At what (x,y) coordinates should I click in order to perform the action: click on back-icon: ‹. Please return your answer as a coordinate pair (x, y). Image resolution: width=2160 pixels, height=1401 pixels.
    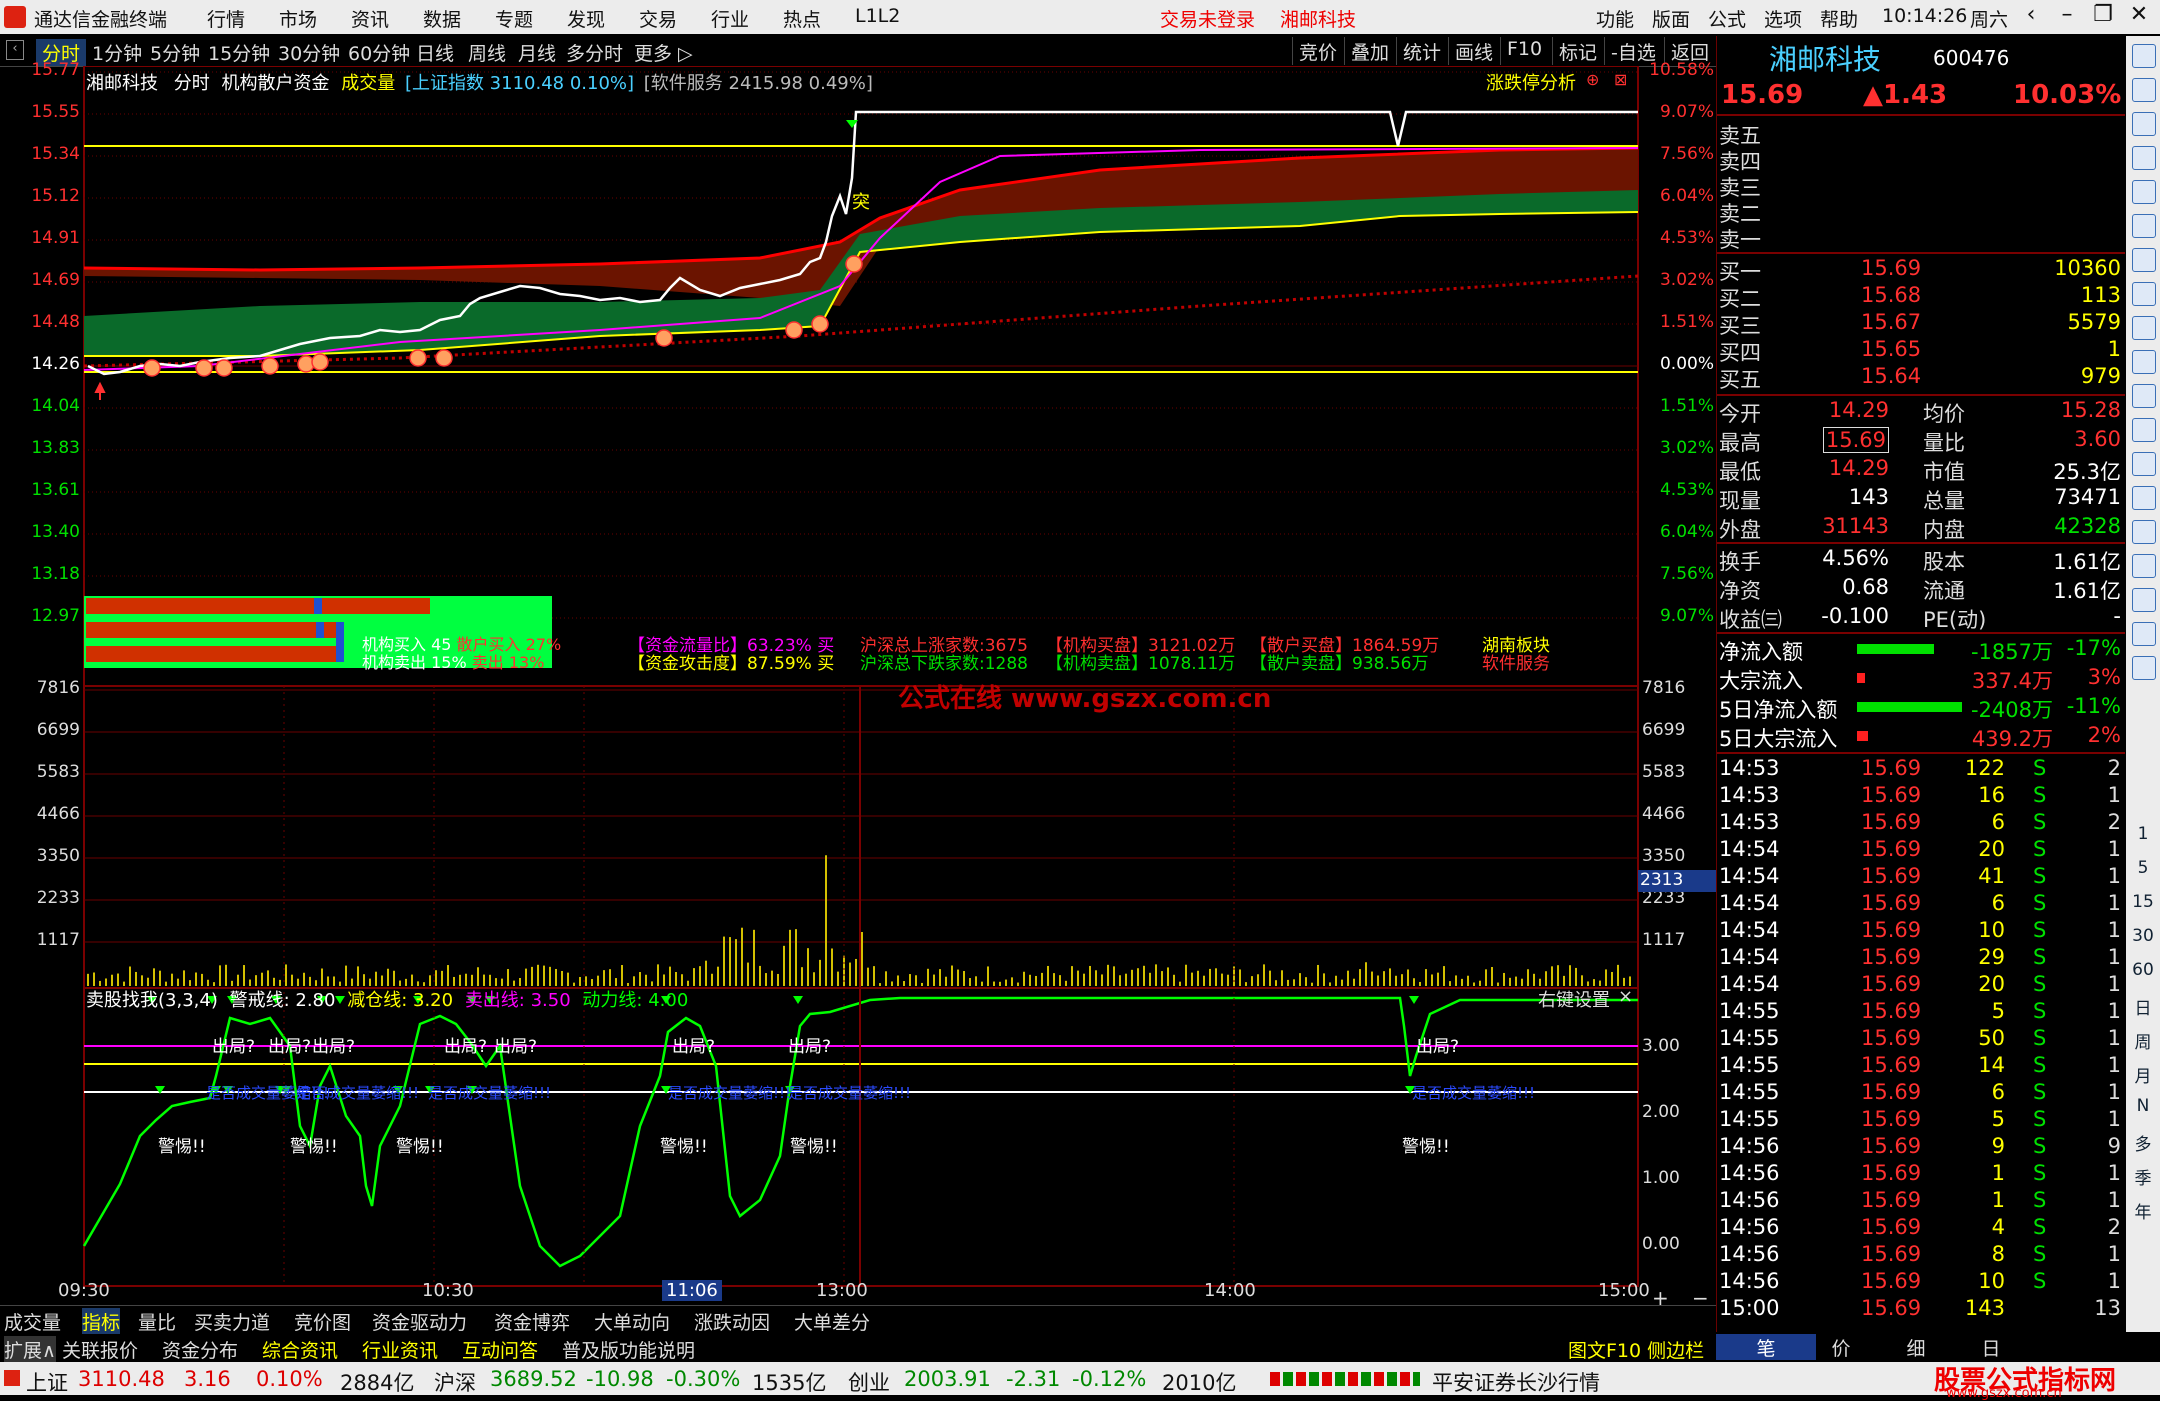
    Looking at the image, I should click on (2031, 17).